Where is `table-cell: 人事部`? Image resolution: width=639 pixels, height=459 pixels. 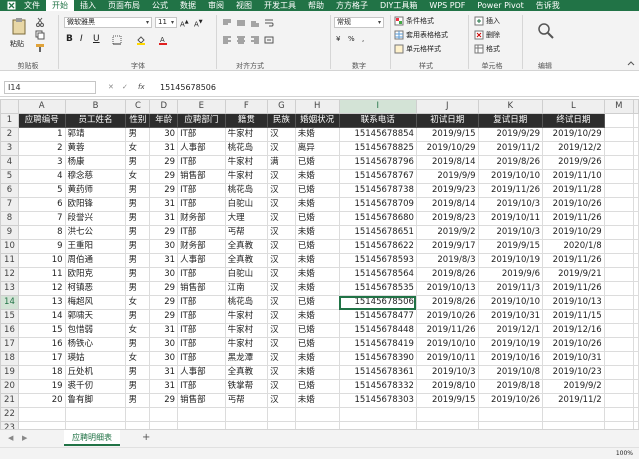
table-cell: 人事部 is located at coordinates (201, 148).